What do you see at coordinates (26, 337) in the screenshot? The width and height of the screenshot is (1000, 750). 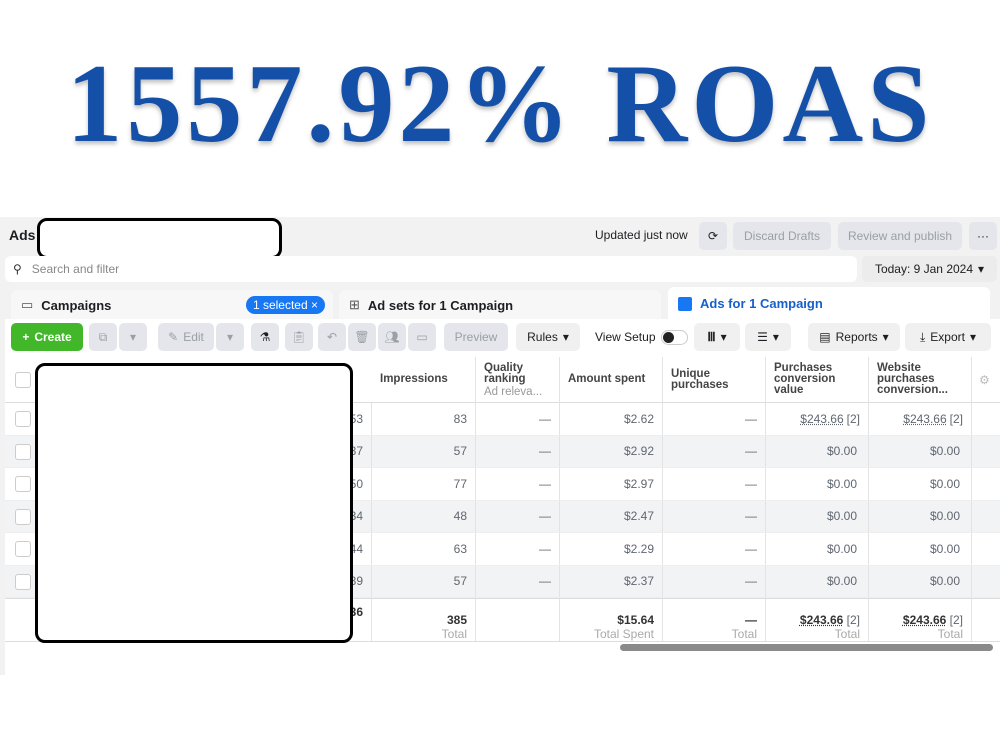 I see `plus-icon: +` at bounding box center [26, 337].